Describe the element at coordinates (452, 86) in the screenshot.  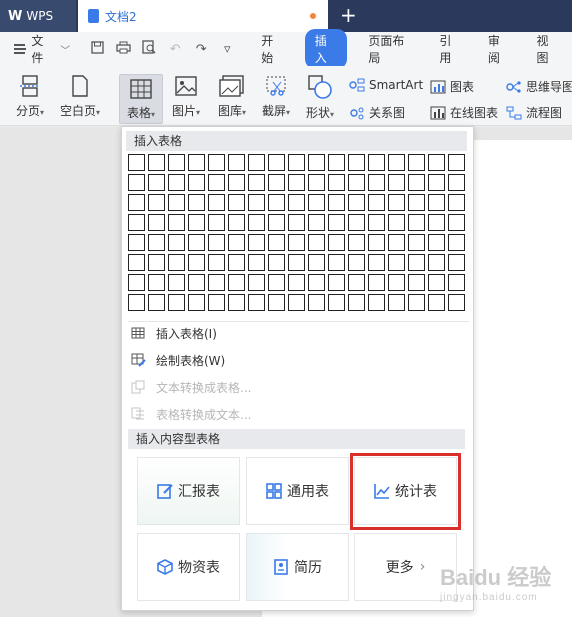
I see `chart-button: 图表` at that location.